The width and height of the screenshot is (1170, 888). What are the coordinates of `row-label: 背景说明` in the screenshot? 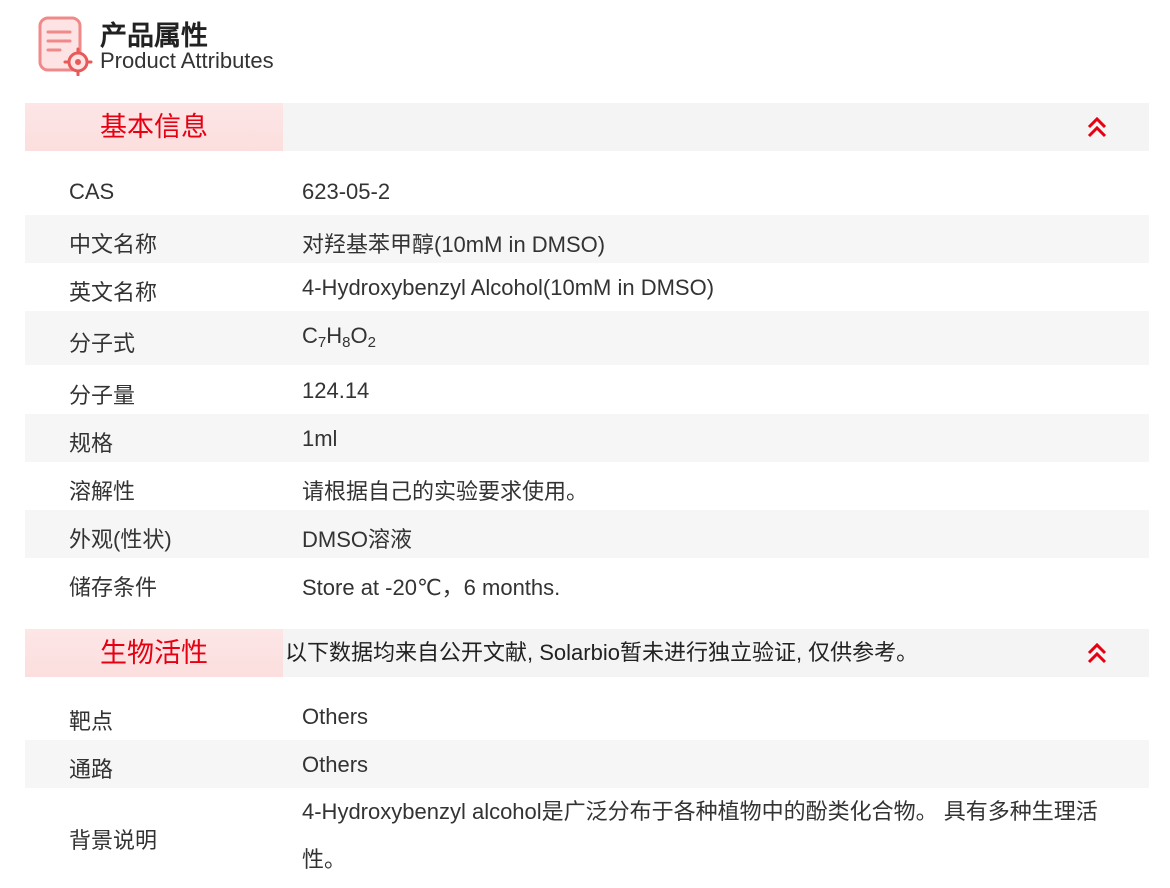 It's located at (113, 840).